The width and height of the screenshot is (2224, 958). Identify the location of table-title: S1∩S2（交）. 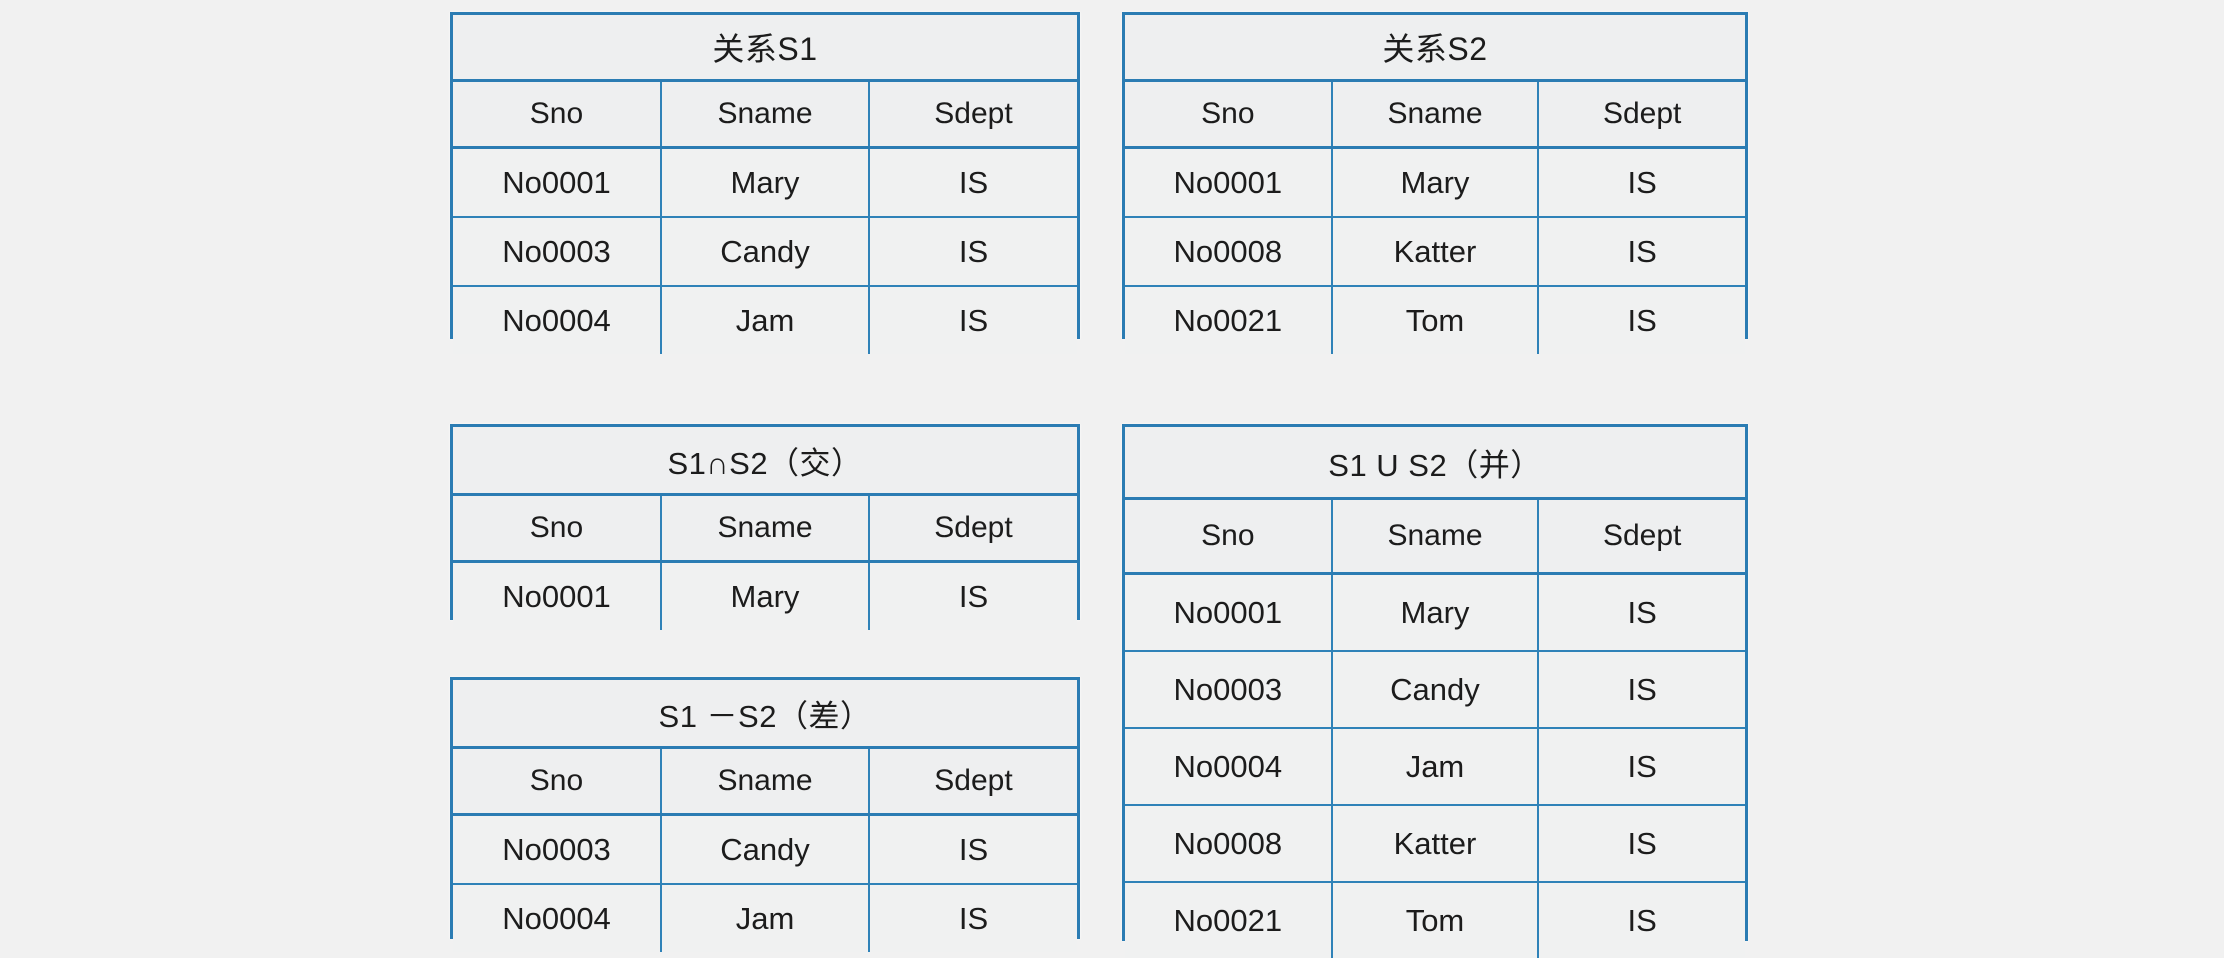
(765, 461).